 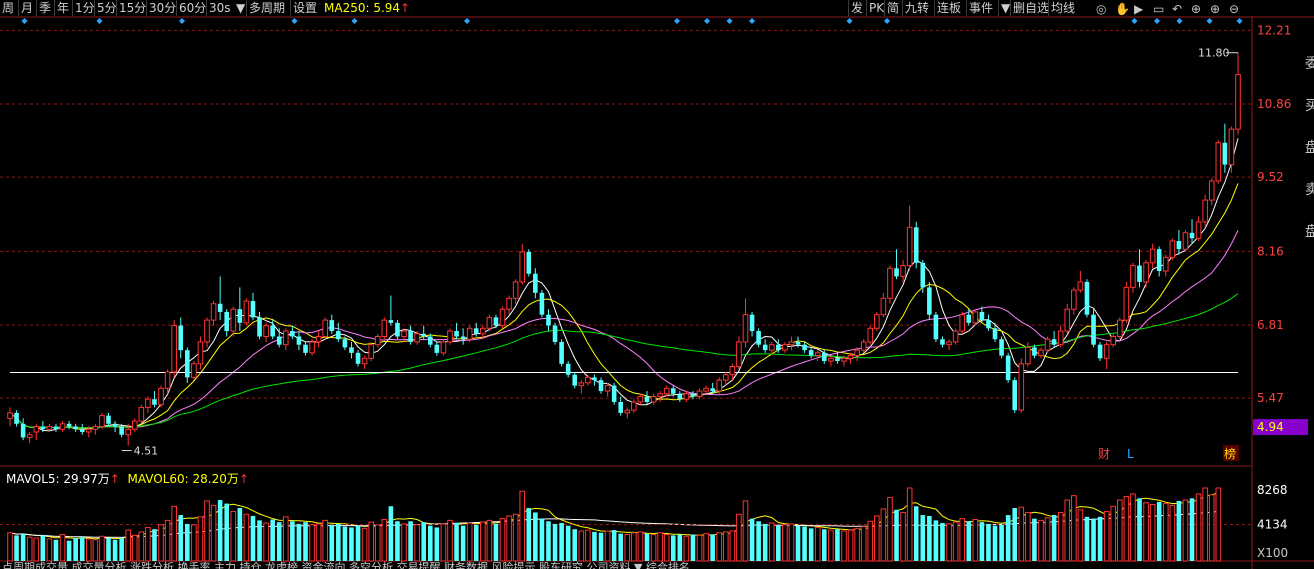 What do you see at coordinates (916, 8) in the screenshot?
I see `toolbar-item-3: 九转` at bounding box center [916, 8].